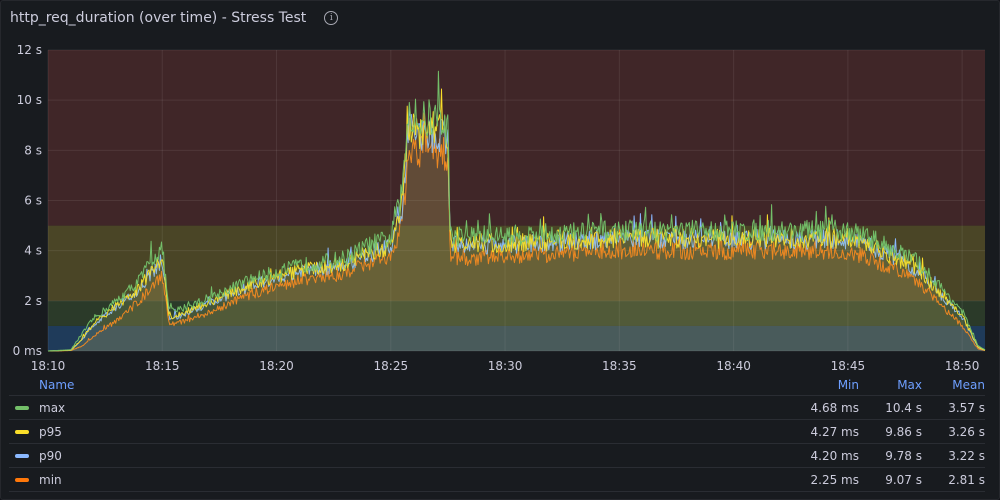  I want to click on legend-row-p95: p95 4.27 ms 9.86 s 3.26 s, so click(497, 432).